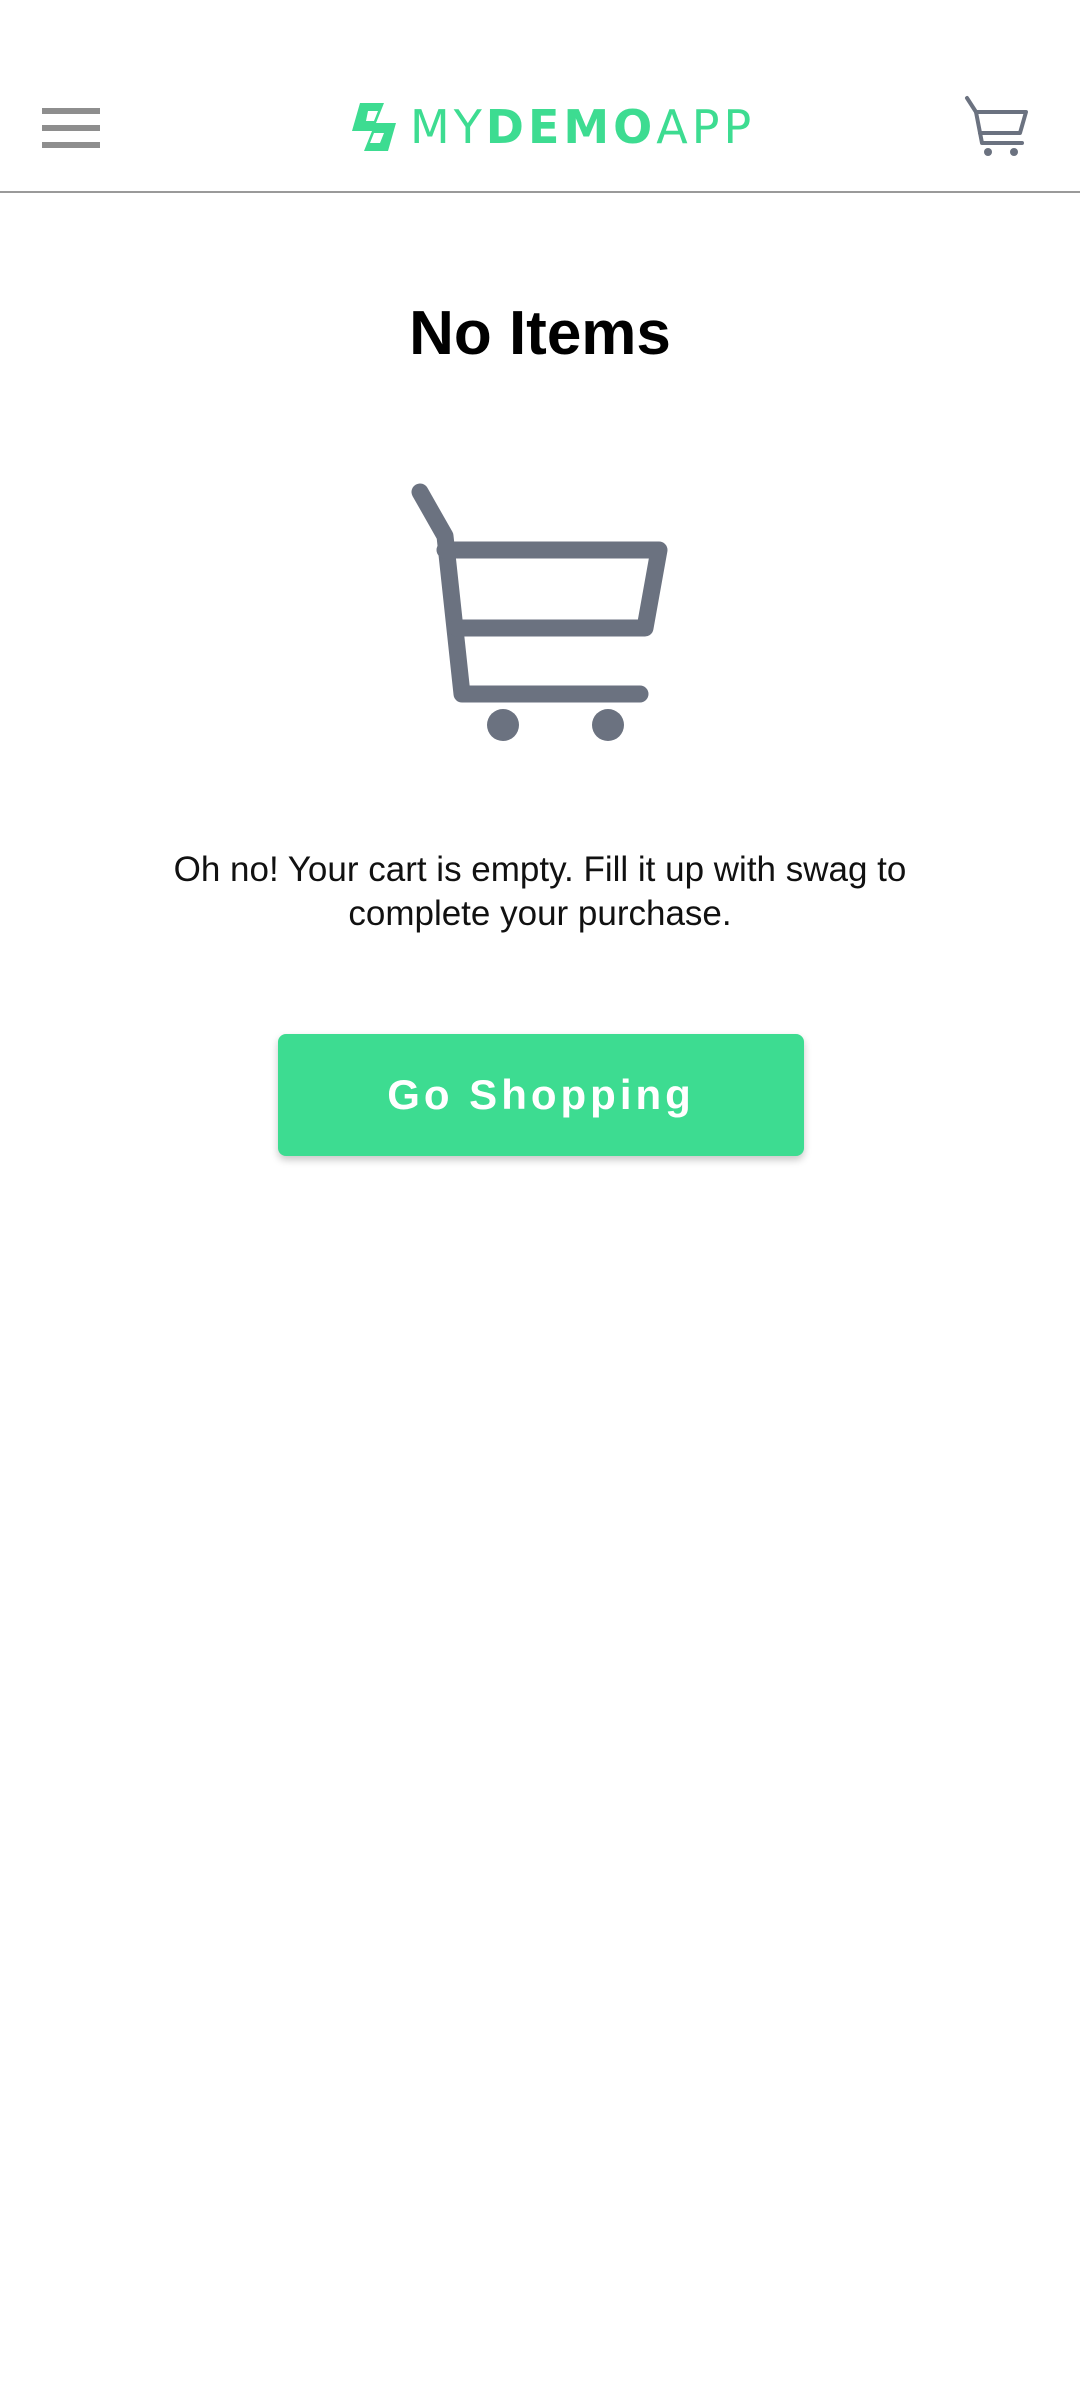  I want to click on cart-button, so click(997, 127).